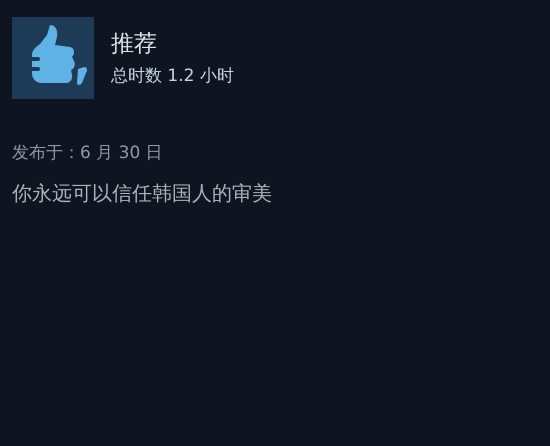 This screenshot has width=550, height=446. What do you see at coordinates (88, 153) in the screenshot?
I see `posted-date: 发布于：6 月 30 日` at bounding box center [88, 153].